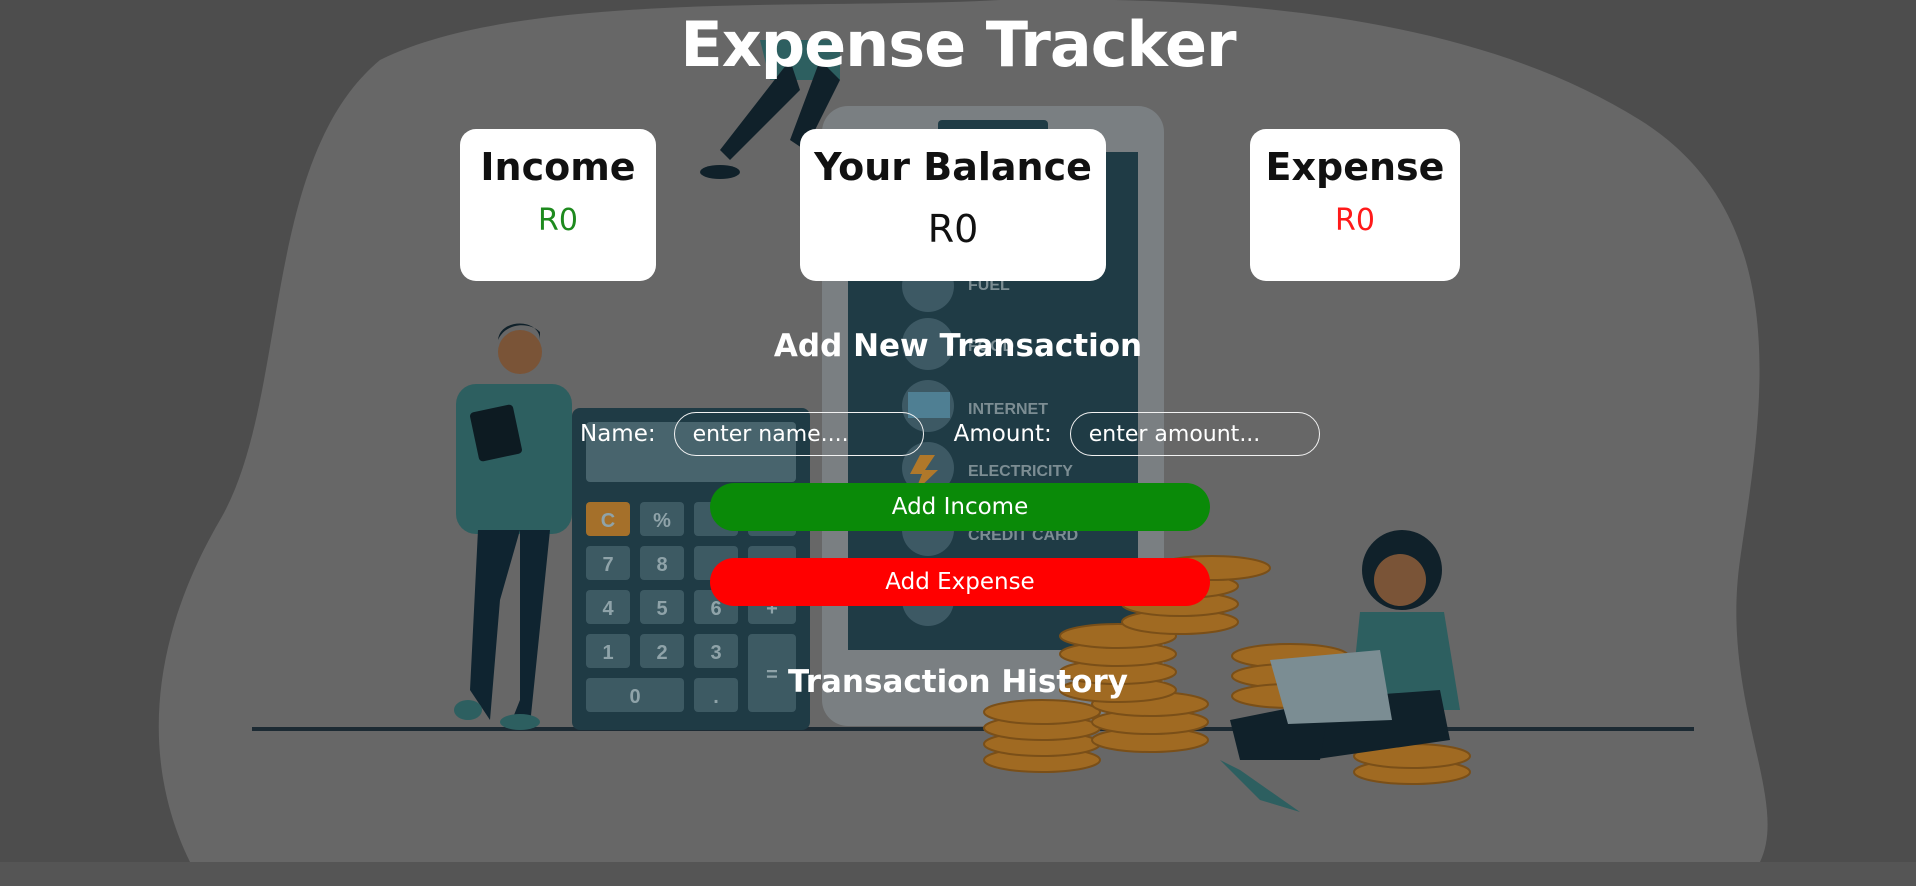  I want to click on expense-card: Expense R0, so click(1355, 205).